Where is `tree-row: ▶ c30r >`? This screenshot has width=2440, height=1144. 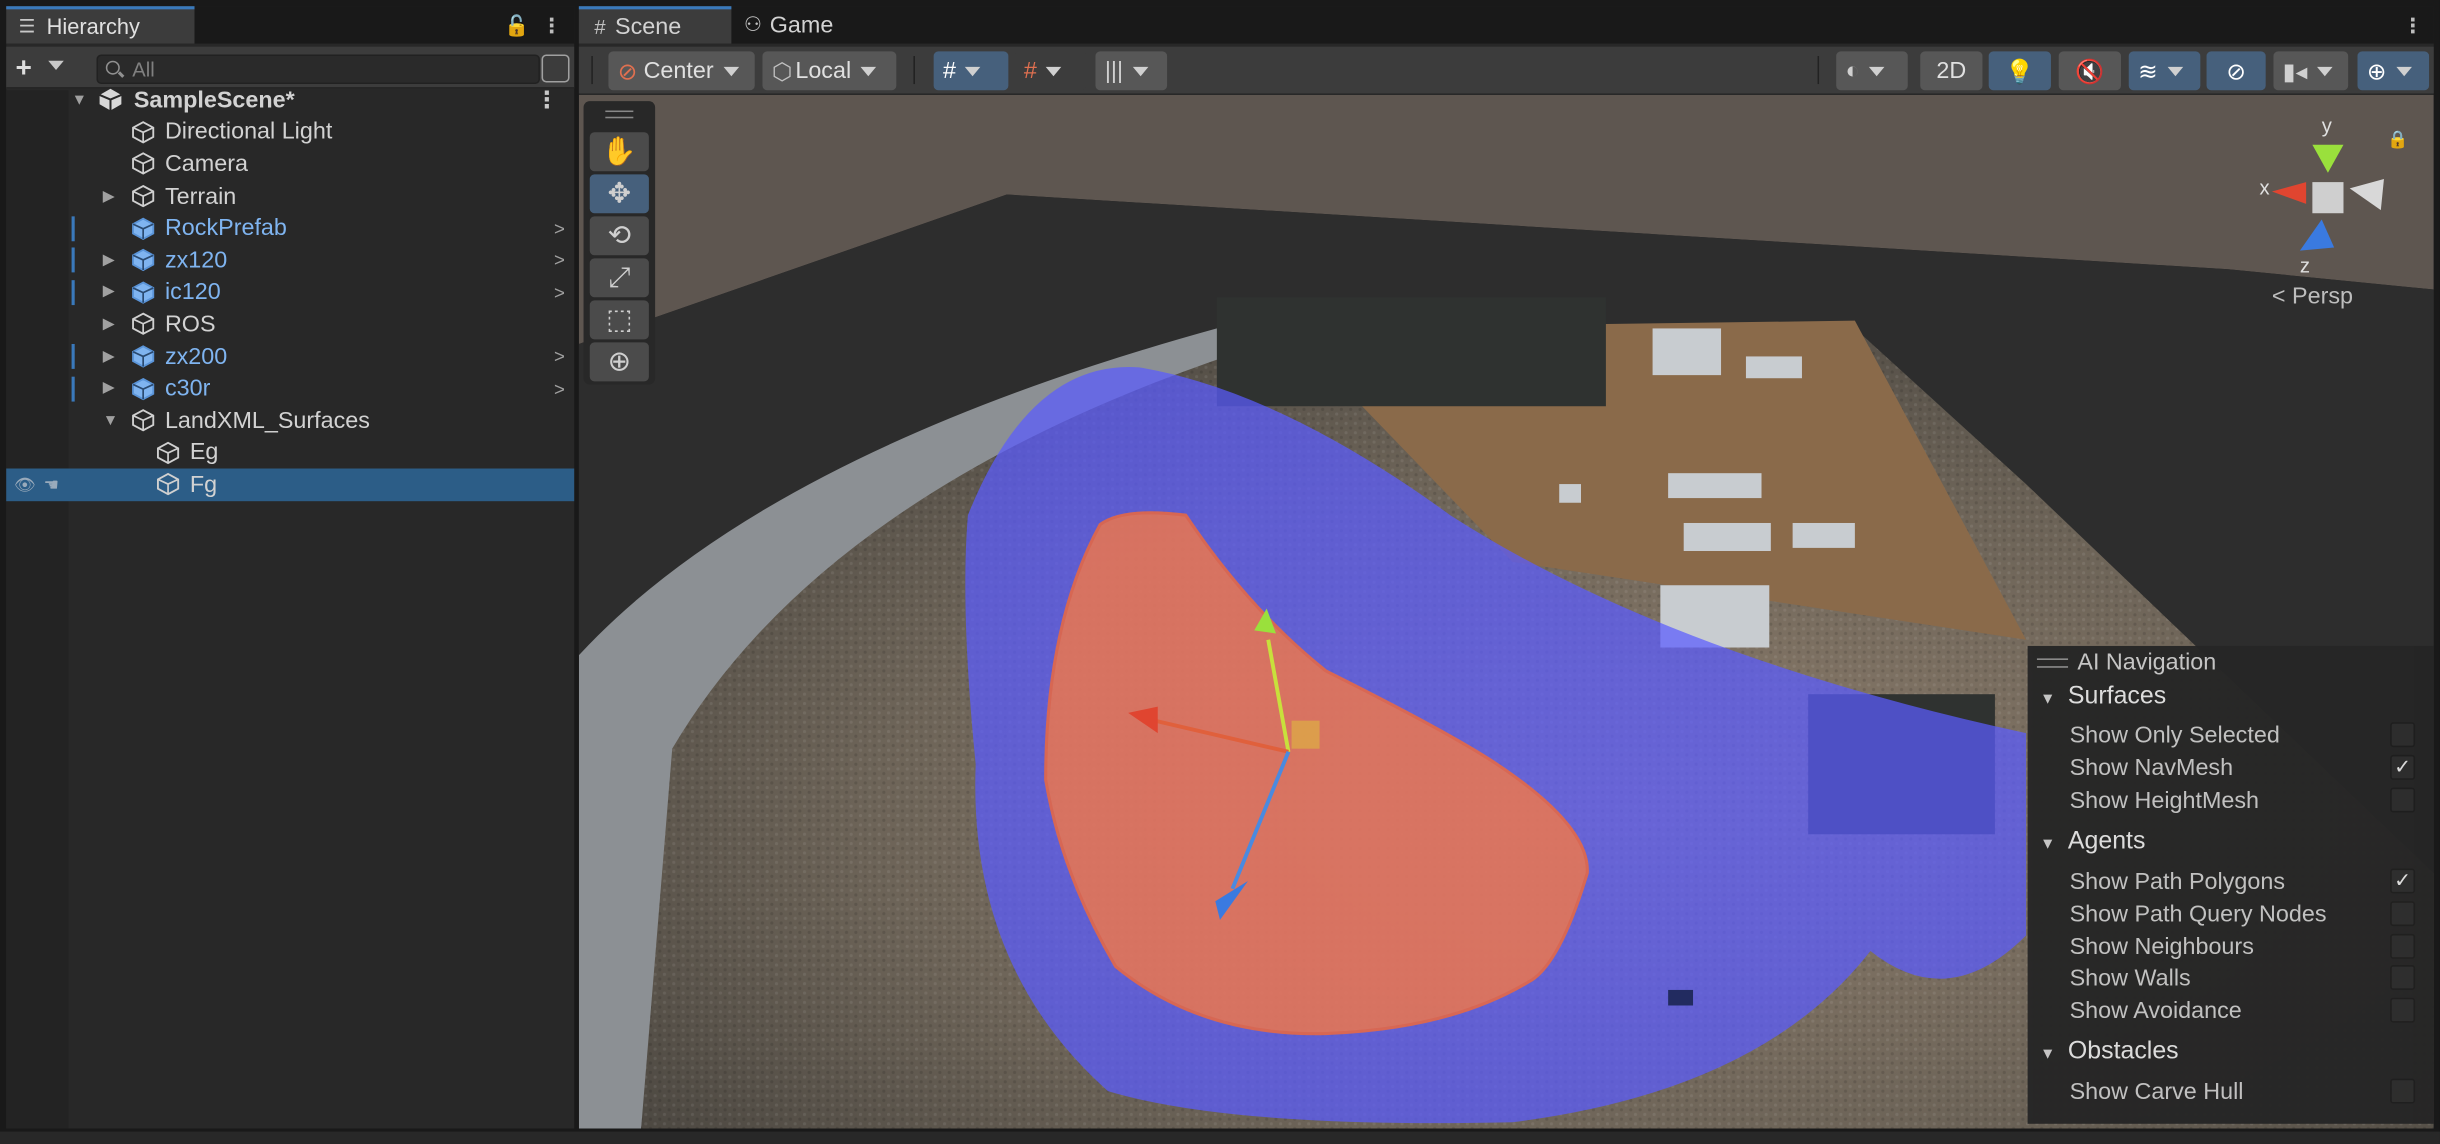
tree-row: ▶ c30r > is located at coordinates (290, 389).